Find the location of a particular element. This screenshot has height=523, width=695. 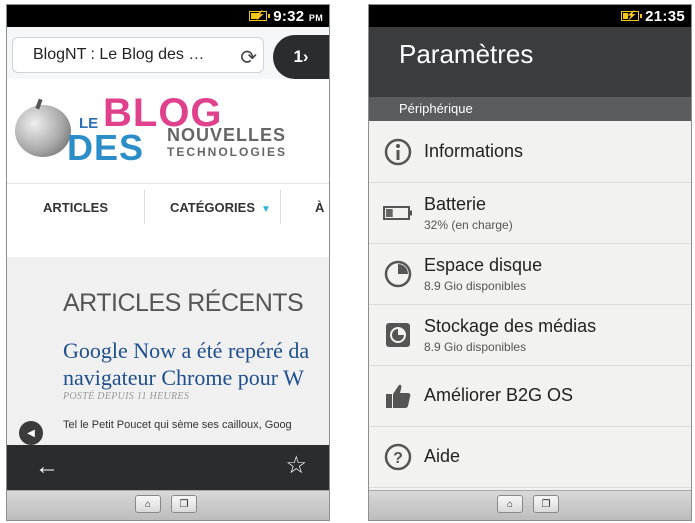

thumbs-up-icon is located at coordinates (398, 396).